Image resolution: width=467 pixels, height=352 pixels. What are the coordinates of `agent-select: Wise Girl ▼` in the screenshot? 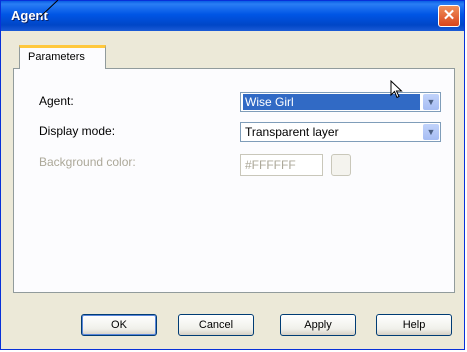 It's located at (340, 102).